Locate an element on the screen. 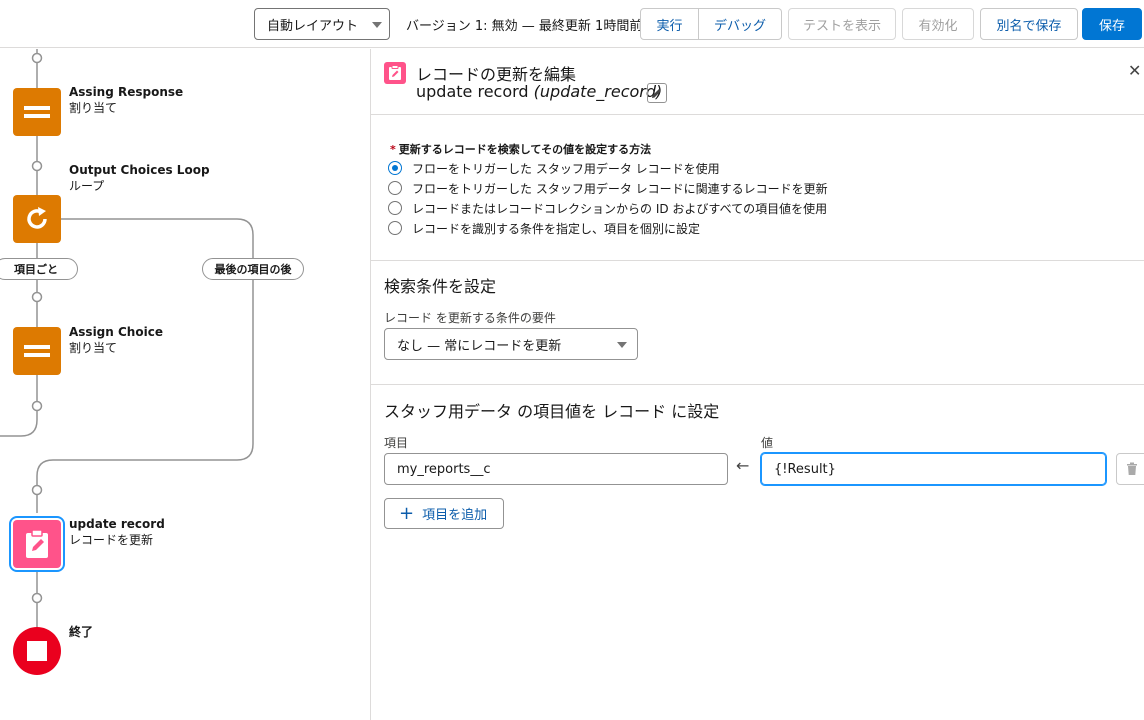  node-assign-choice is located at coordinates (37, 351).